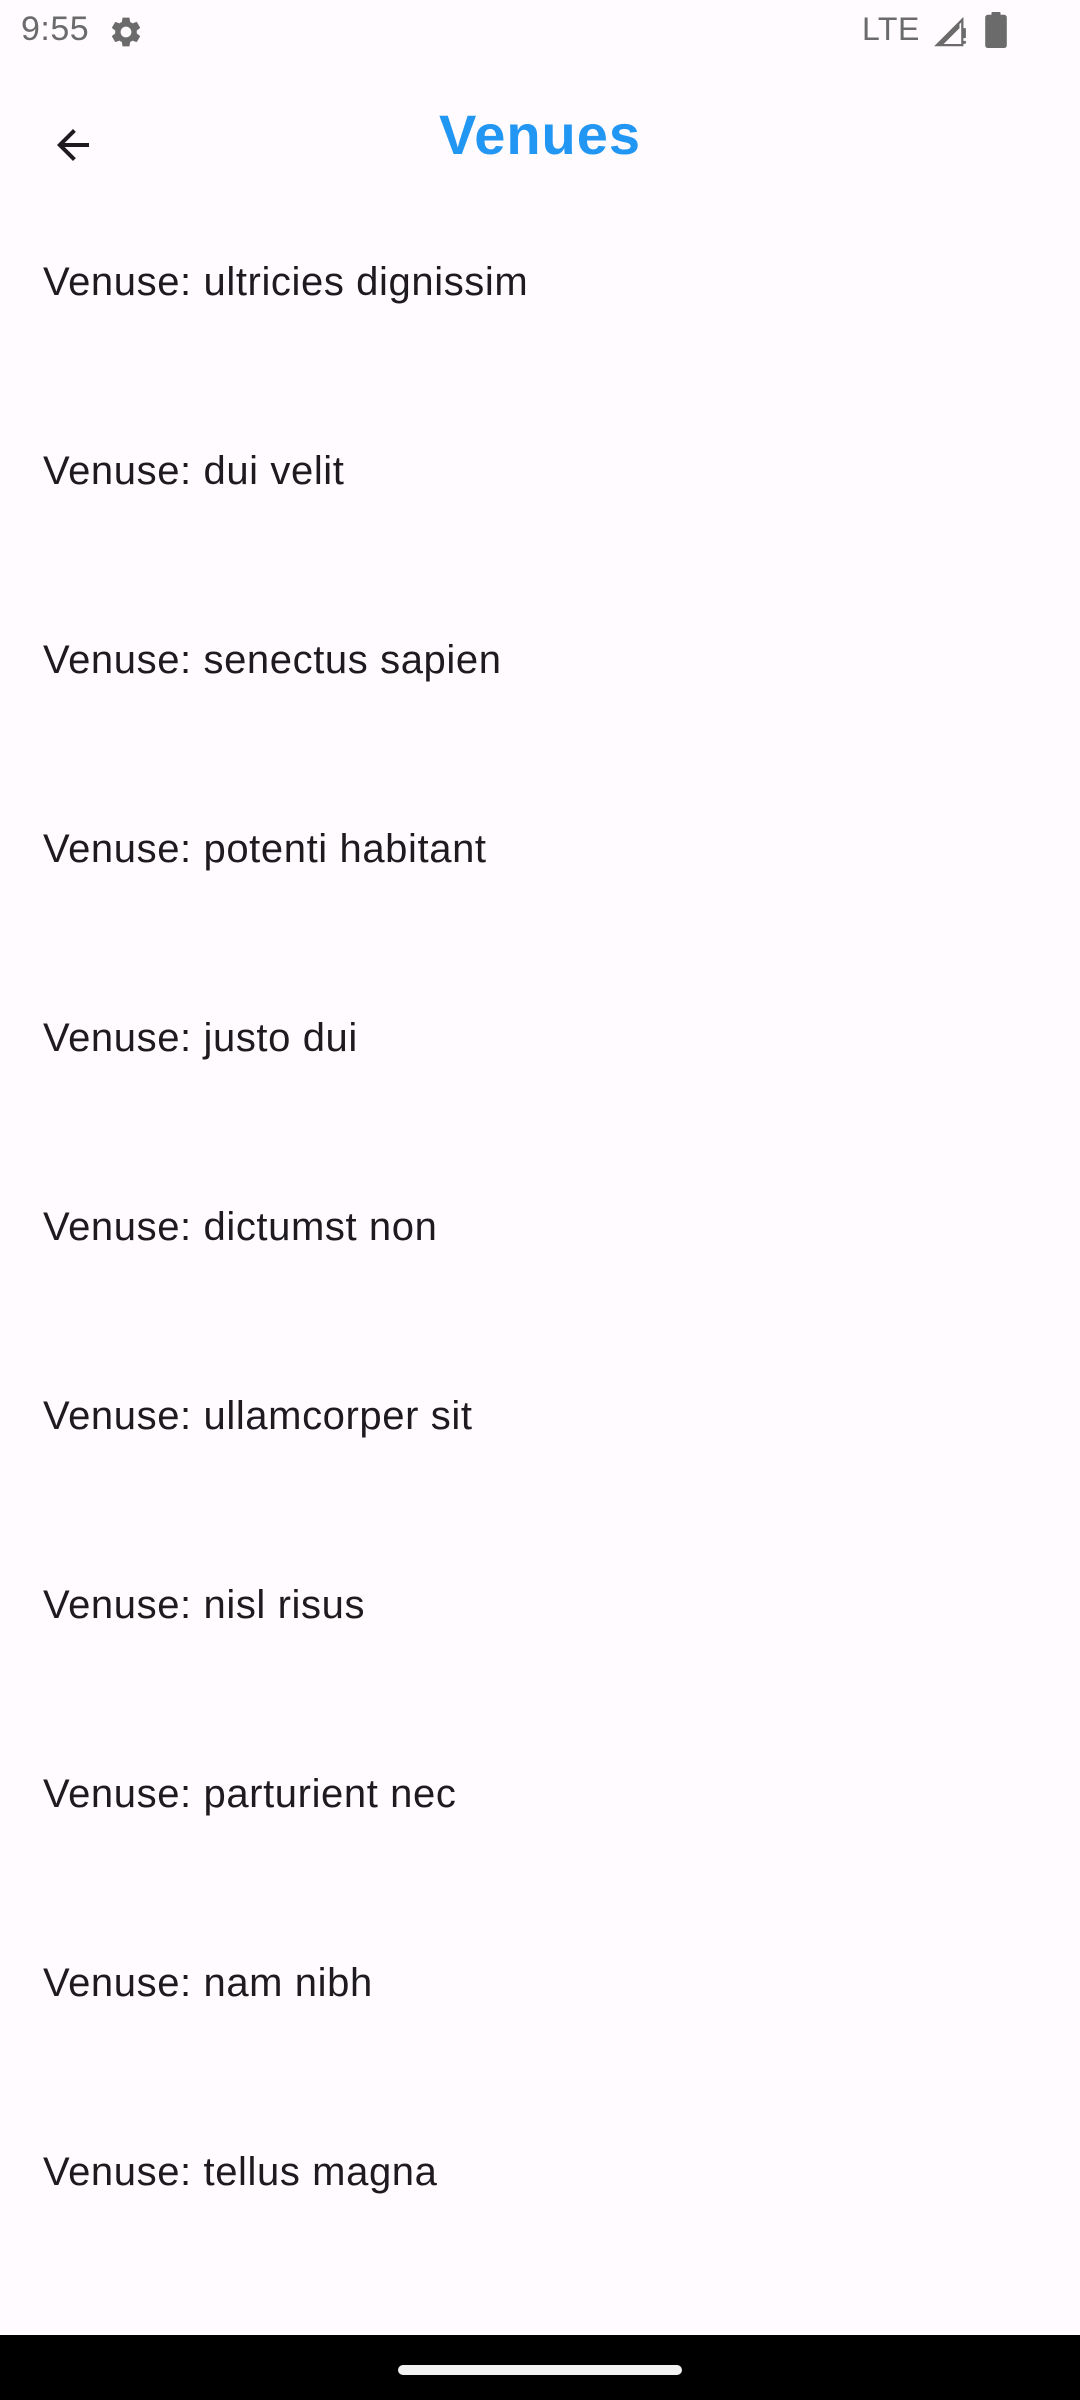  Describe the element at coordinates (258, 1416) in the screenshot. I see `list-item-label: Venuse: ullamcorper sit` at that location.